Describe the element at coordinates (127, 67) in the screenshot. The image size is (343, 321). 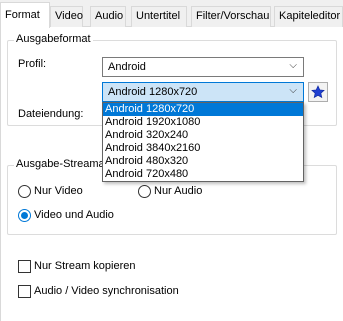
I see `profile-value: Android` at that location.